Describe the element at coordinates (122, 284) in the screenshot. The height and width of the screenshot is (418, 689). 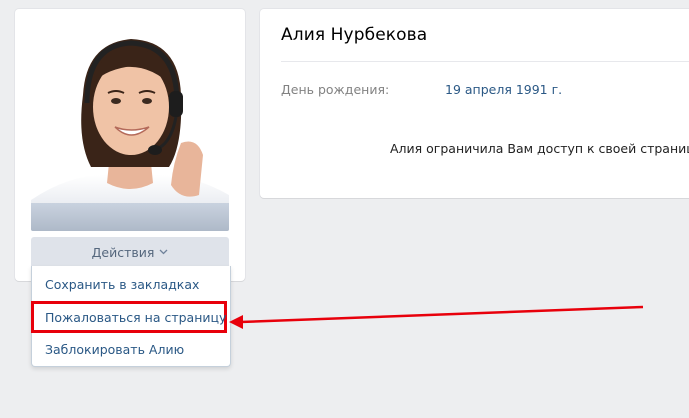
I see `menu-item-label: Сохранить в закладках` at that location.